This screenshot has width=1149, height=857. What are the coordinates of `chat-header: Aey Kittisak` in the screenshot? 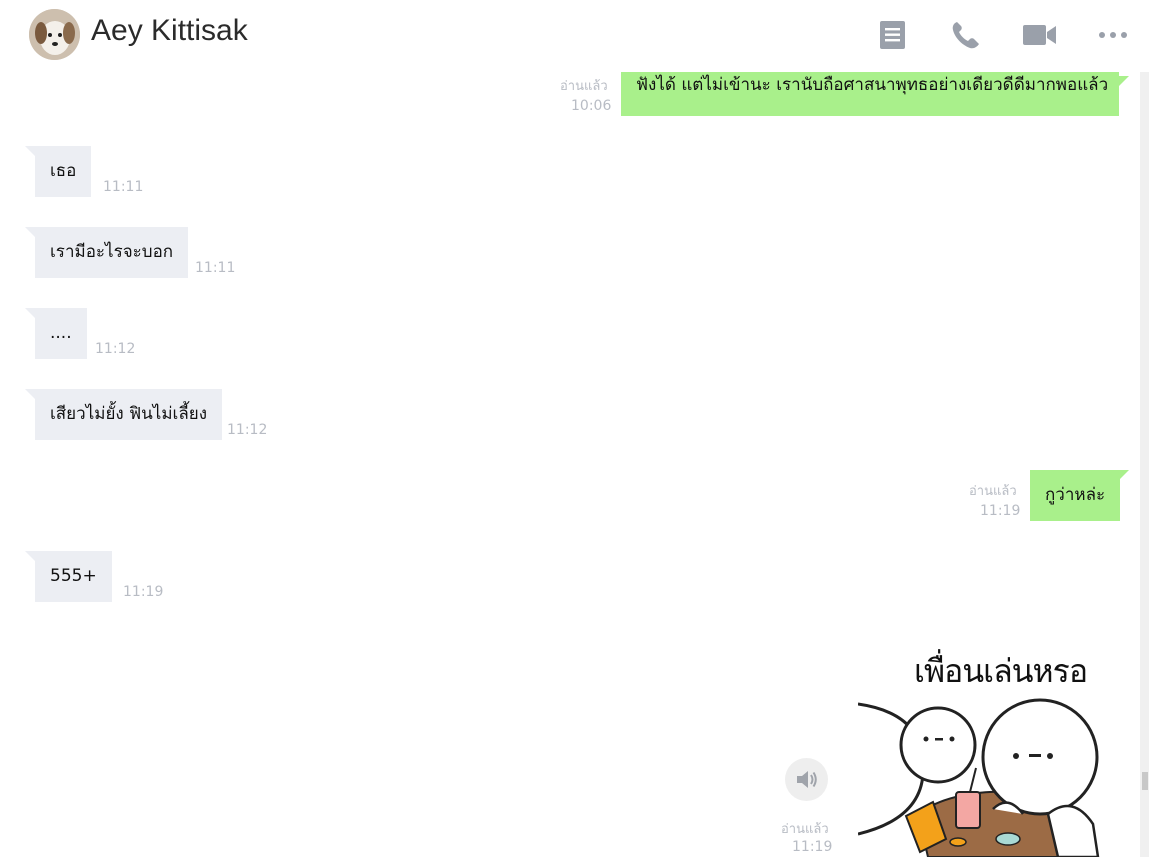 It's located at (574, 36).